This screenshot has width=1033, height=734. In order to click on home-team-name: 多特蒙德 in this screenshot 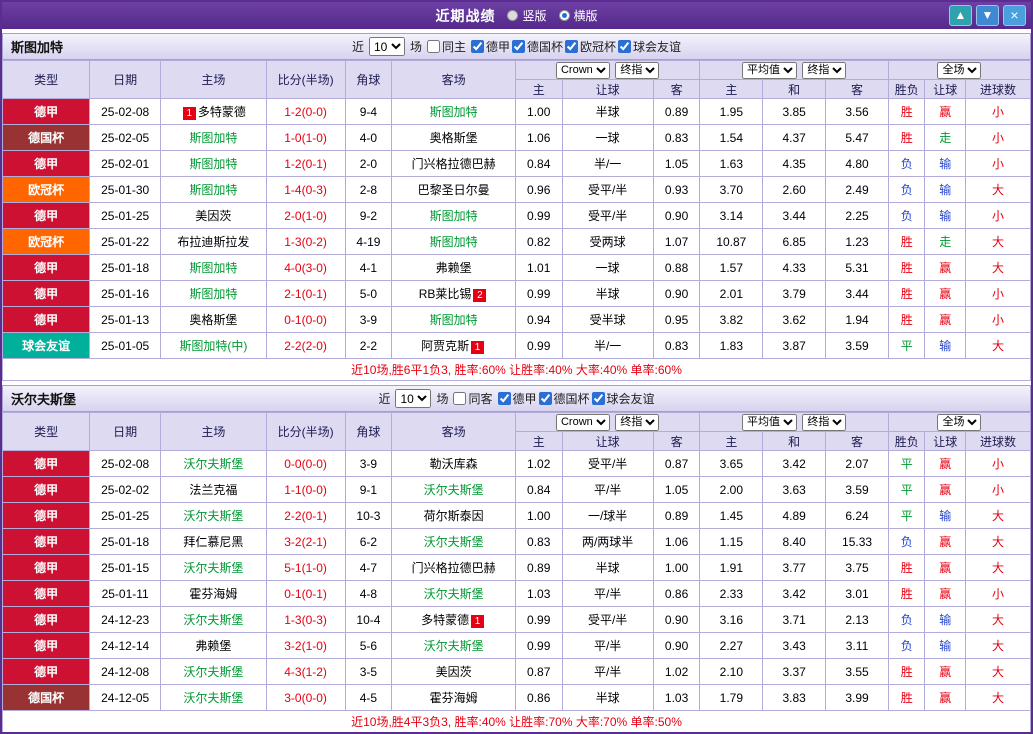, I will do `click(221, 112)`.